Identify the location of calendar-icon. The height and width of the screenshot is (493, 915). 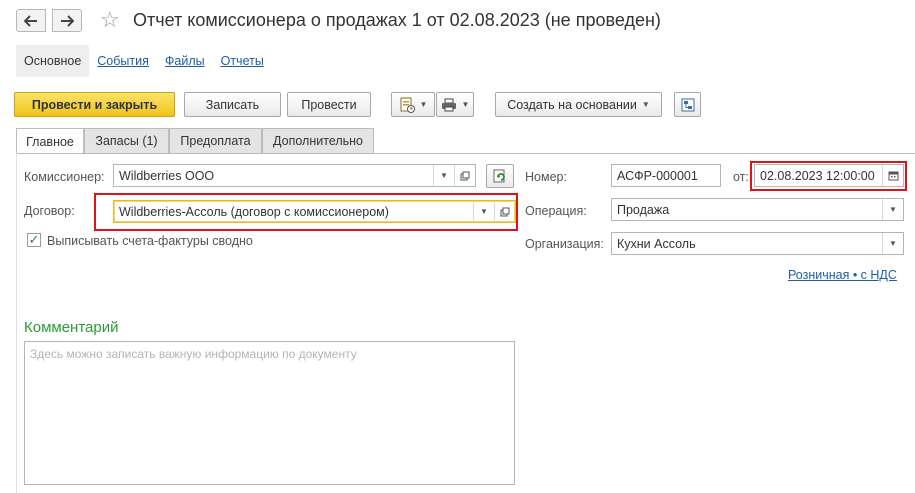
(892, 175).